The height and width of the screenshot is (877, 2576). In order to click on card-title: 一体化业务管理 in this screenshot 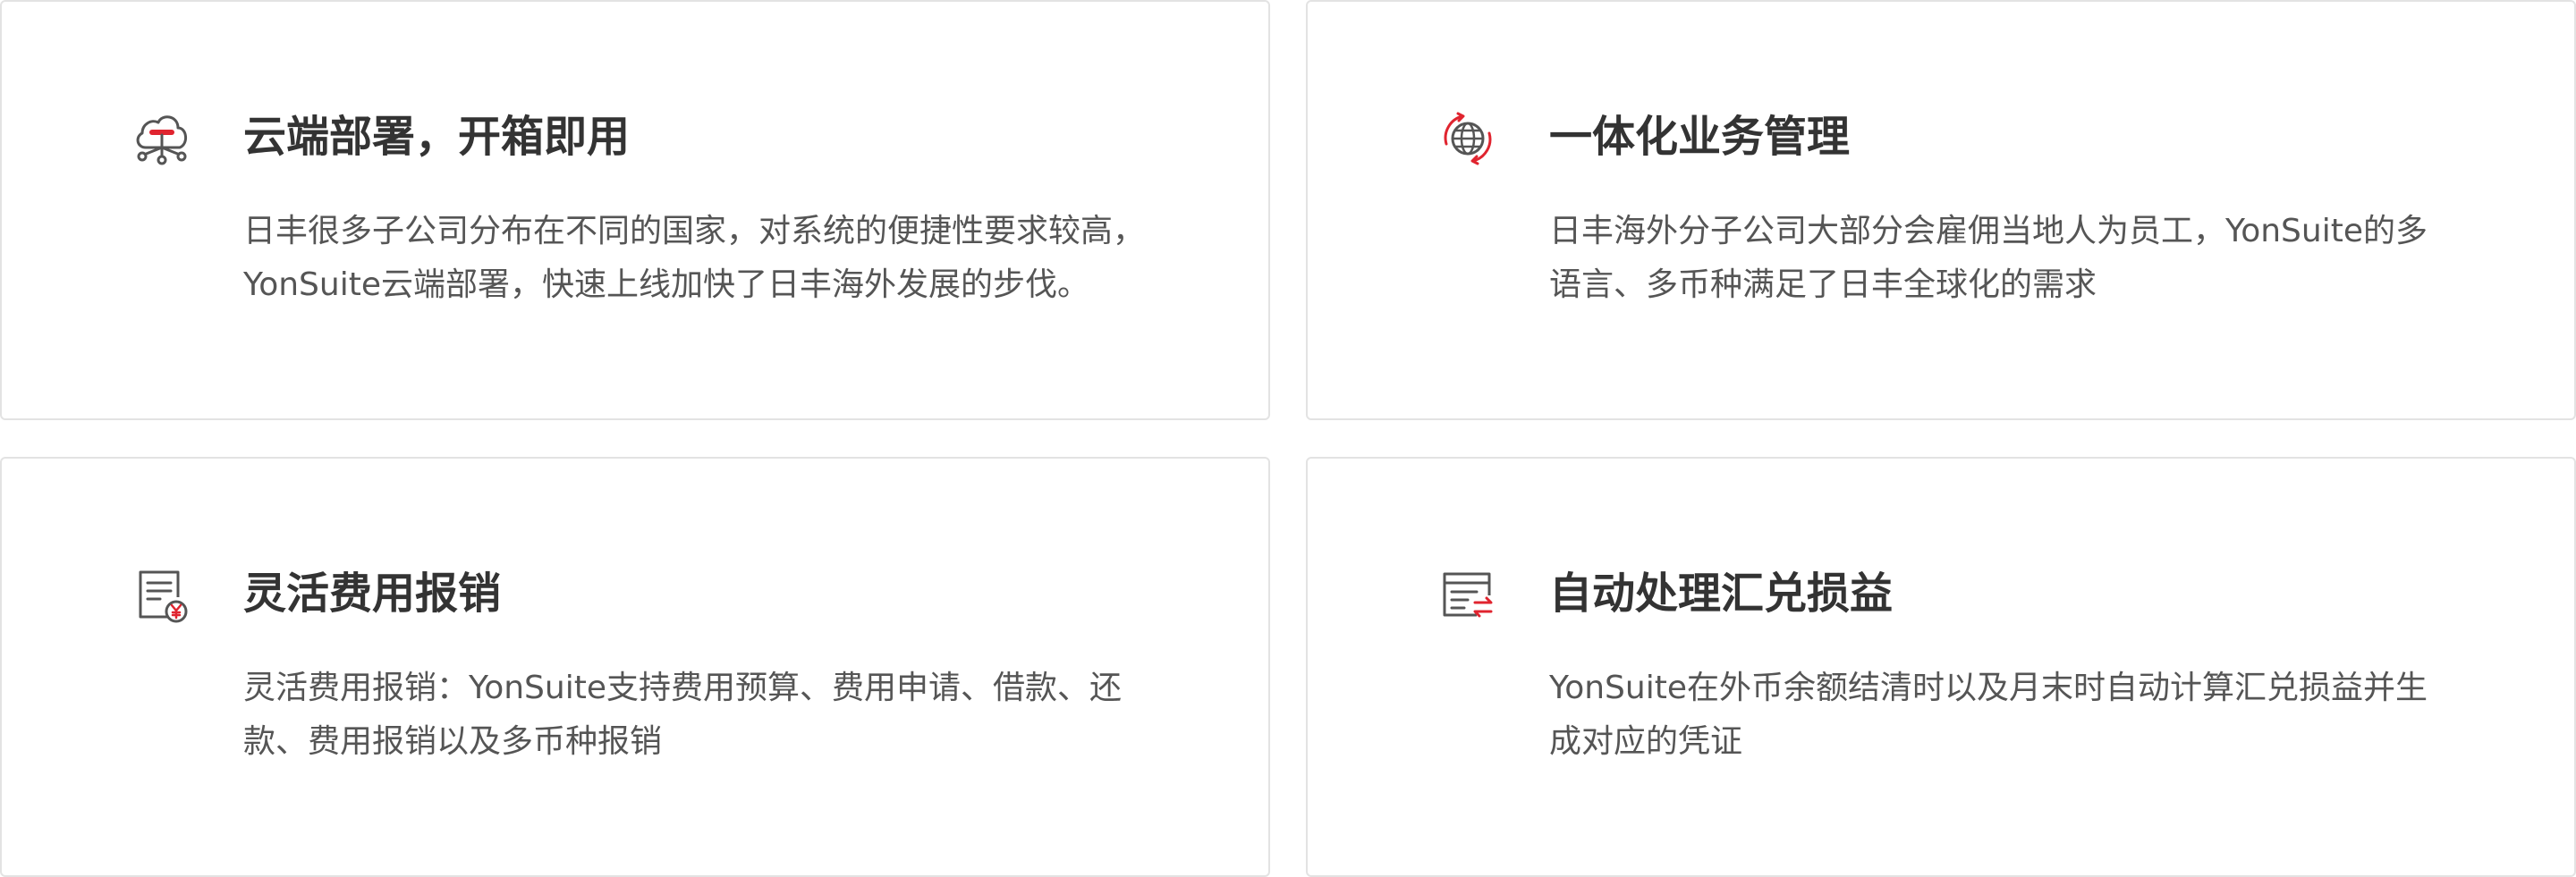, I will do `click(1700, 137)`.